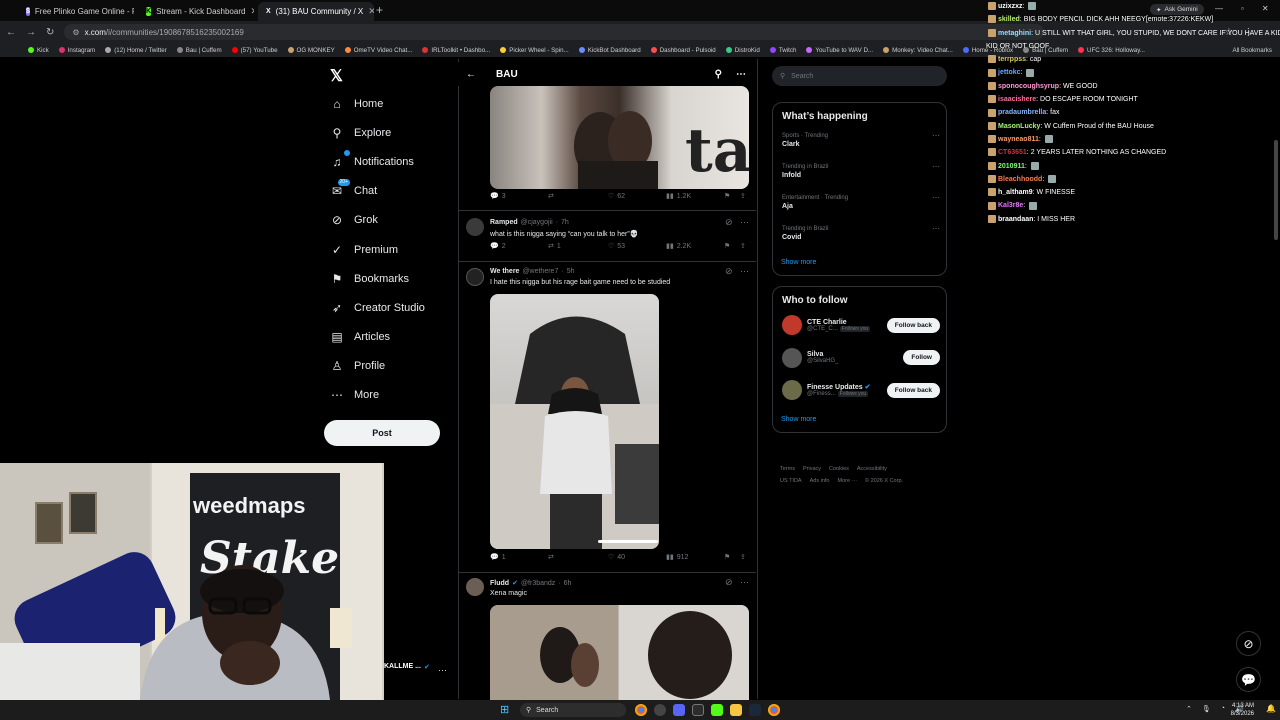 The height and width of the screenshot is (720, 1280). Describe the element at coordinates (1011, 166) in the screenshot. I see `chat-username: 2010911` at that location.